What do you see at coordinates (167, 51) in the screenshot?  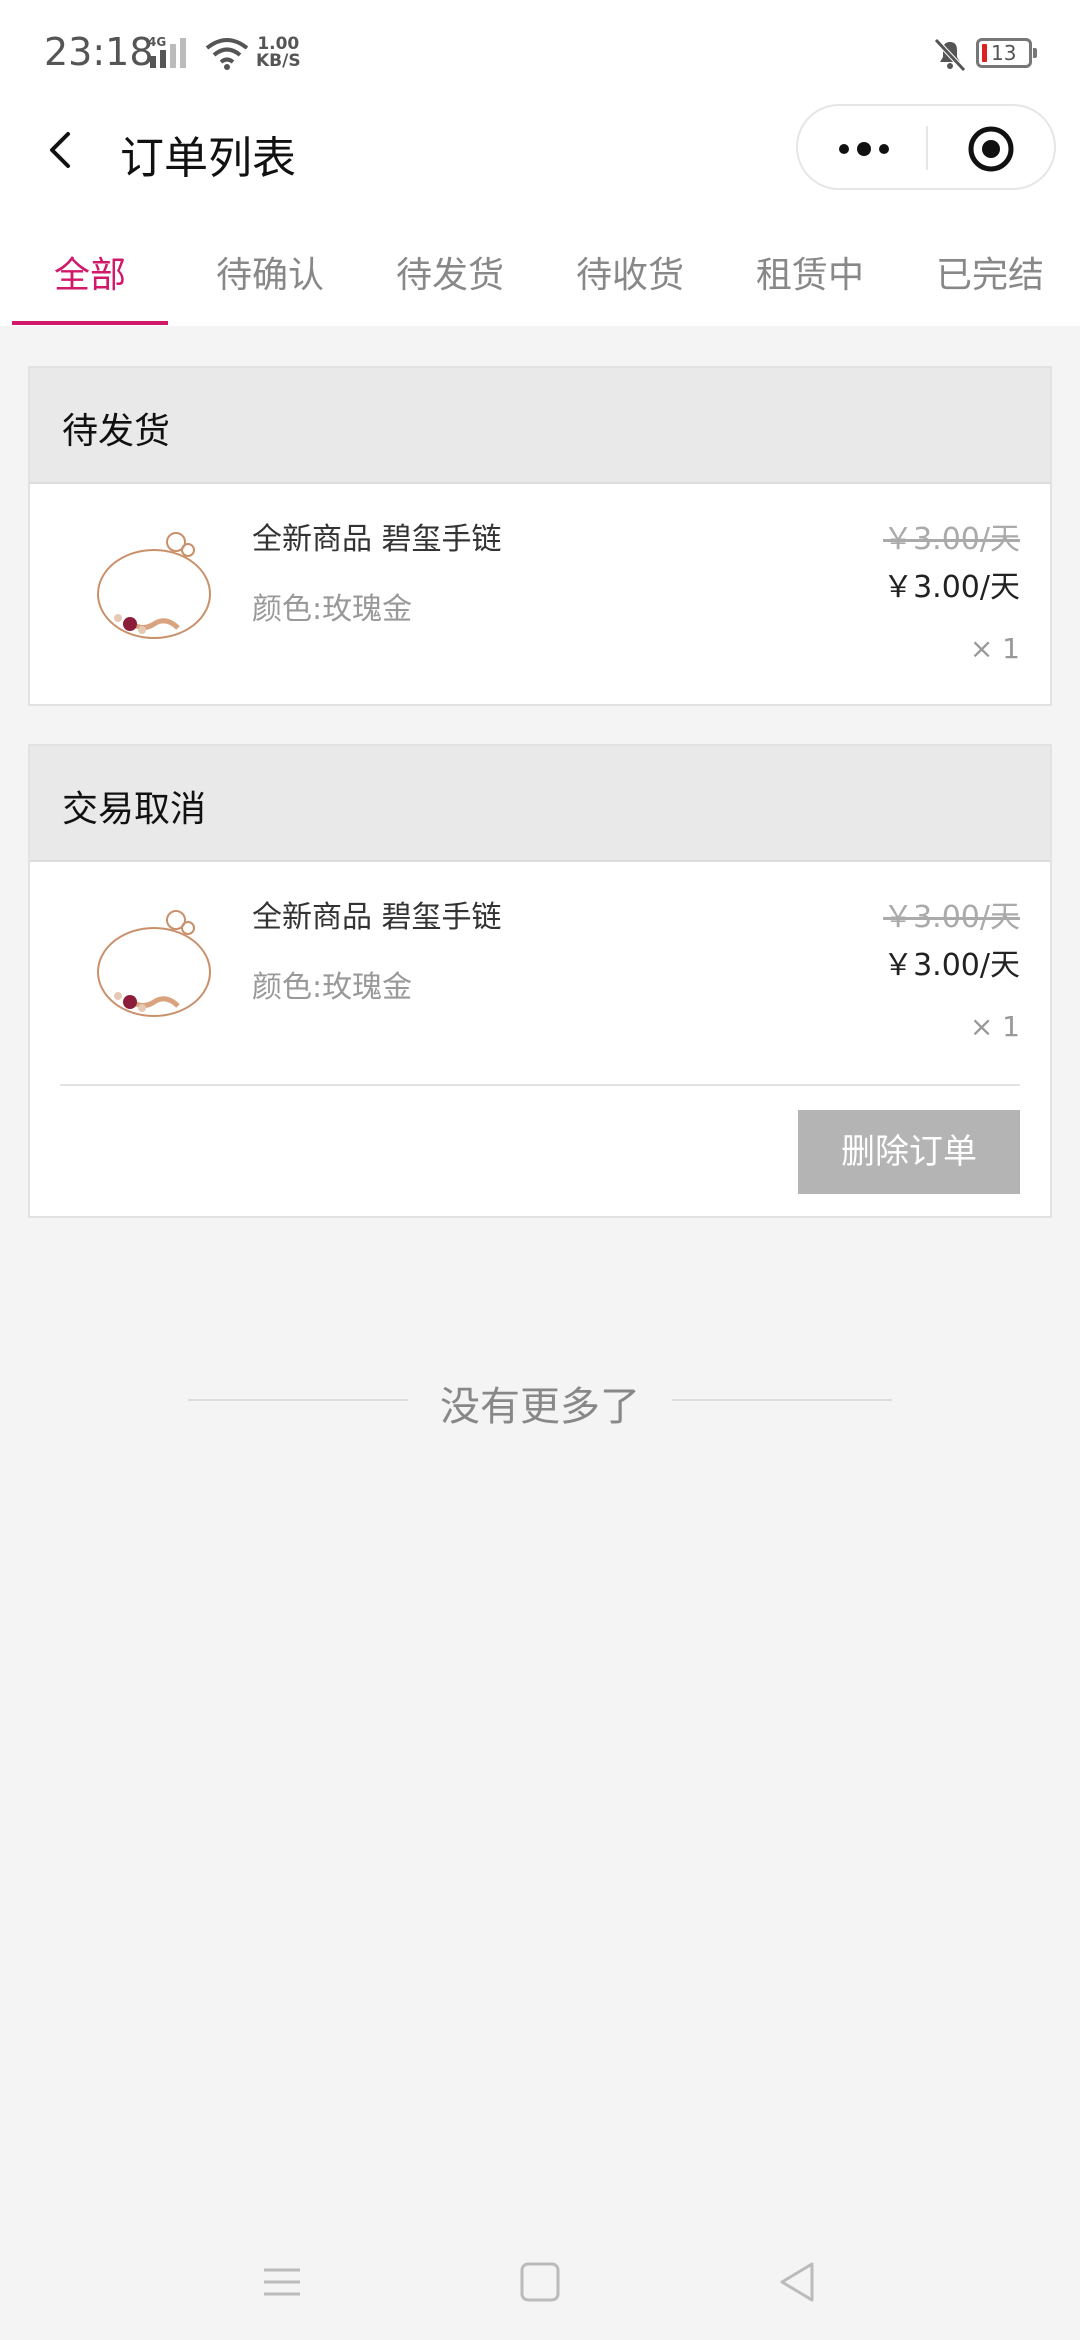 I see `cellular-signal-icon: 4G` at bounding box center [167, 51].